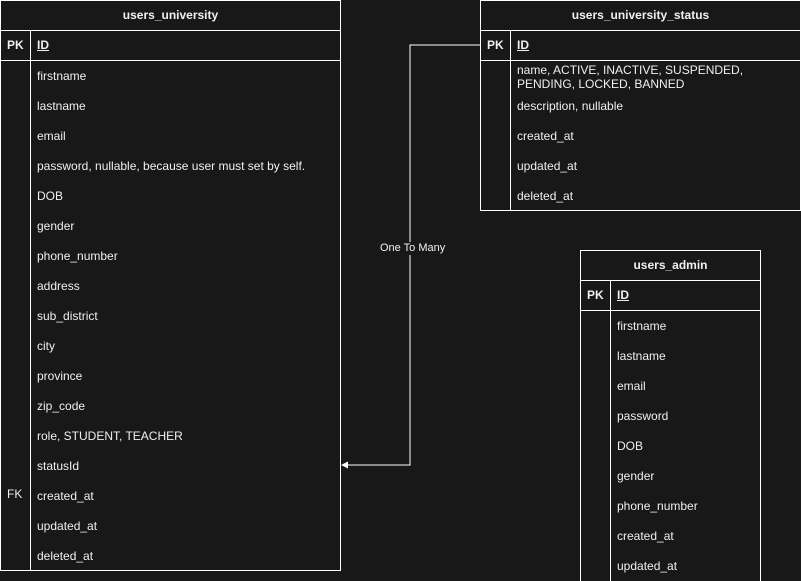  I want to click on arrowhead-icon, so click(344, 465).